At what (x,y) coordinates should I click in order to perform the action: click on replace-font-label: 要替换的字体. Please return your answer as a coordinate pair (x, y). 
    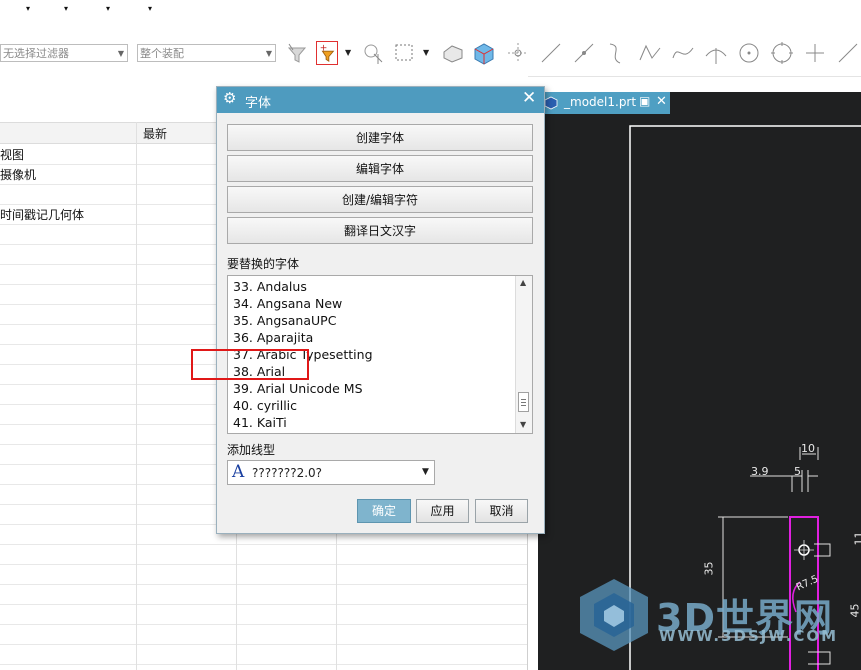
    Looking at the image, I should click on (263, 264).